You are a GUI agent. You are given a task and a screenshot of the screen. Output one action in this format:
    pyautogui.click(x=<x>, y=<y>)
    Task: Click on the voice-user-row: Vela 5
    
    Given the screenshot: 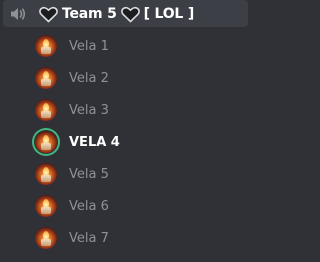 What is the action you would take?
    pyautogui.click(x=139, y=174)
    